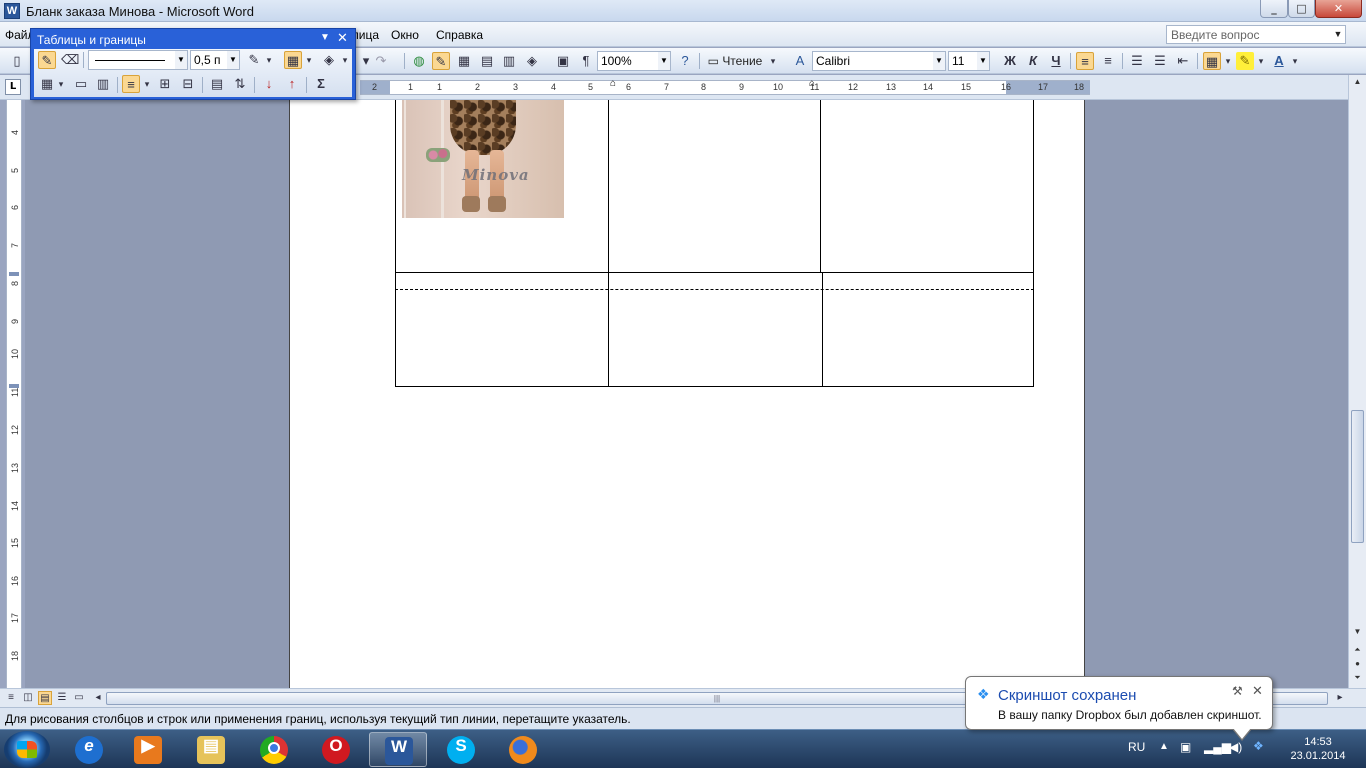 Image resolution: width=1366 pixels, height=768 pixels. Describe the element at coordinates (188, 84) in the screenshot. I see `distribute-columns-icon: ⊟` at that location.